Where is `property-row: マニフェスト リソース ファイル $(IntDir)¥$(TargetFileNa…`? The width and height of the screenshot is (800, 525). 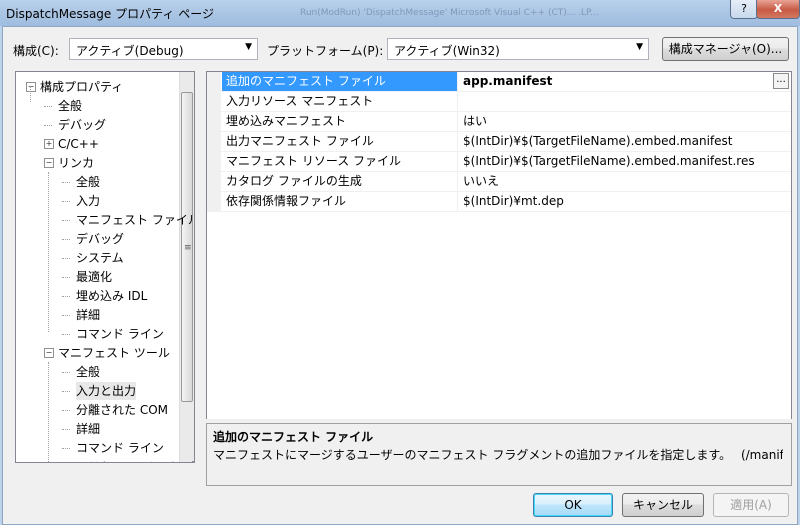 property-row: マニフェスト リソース ファイル $(IntDir)¥$(TargetFileNa… is located at coordinates (499, 162).